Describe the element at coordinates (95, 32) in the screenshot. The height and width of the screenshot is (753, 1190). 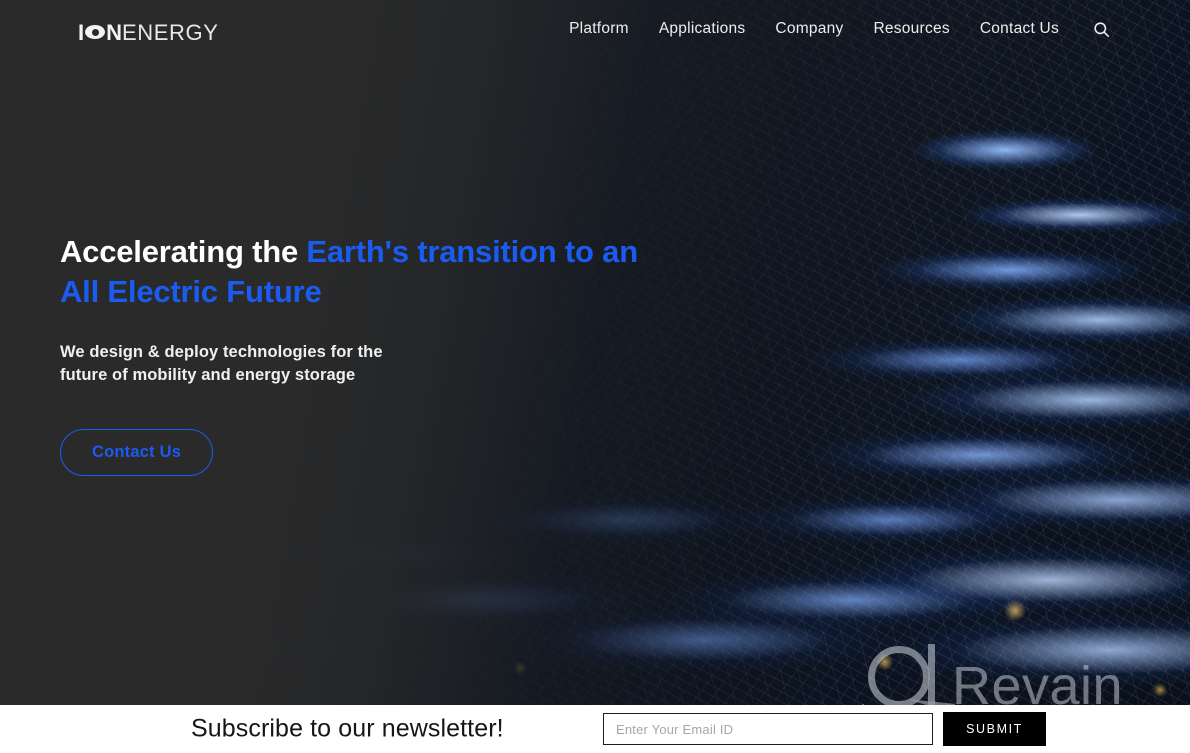
I see `lens-o-icon` at that location.